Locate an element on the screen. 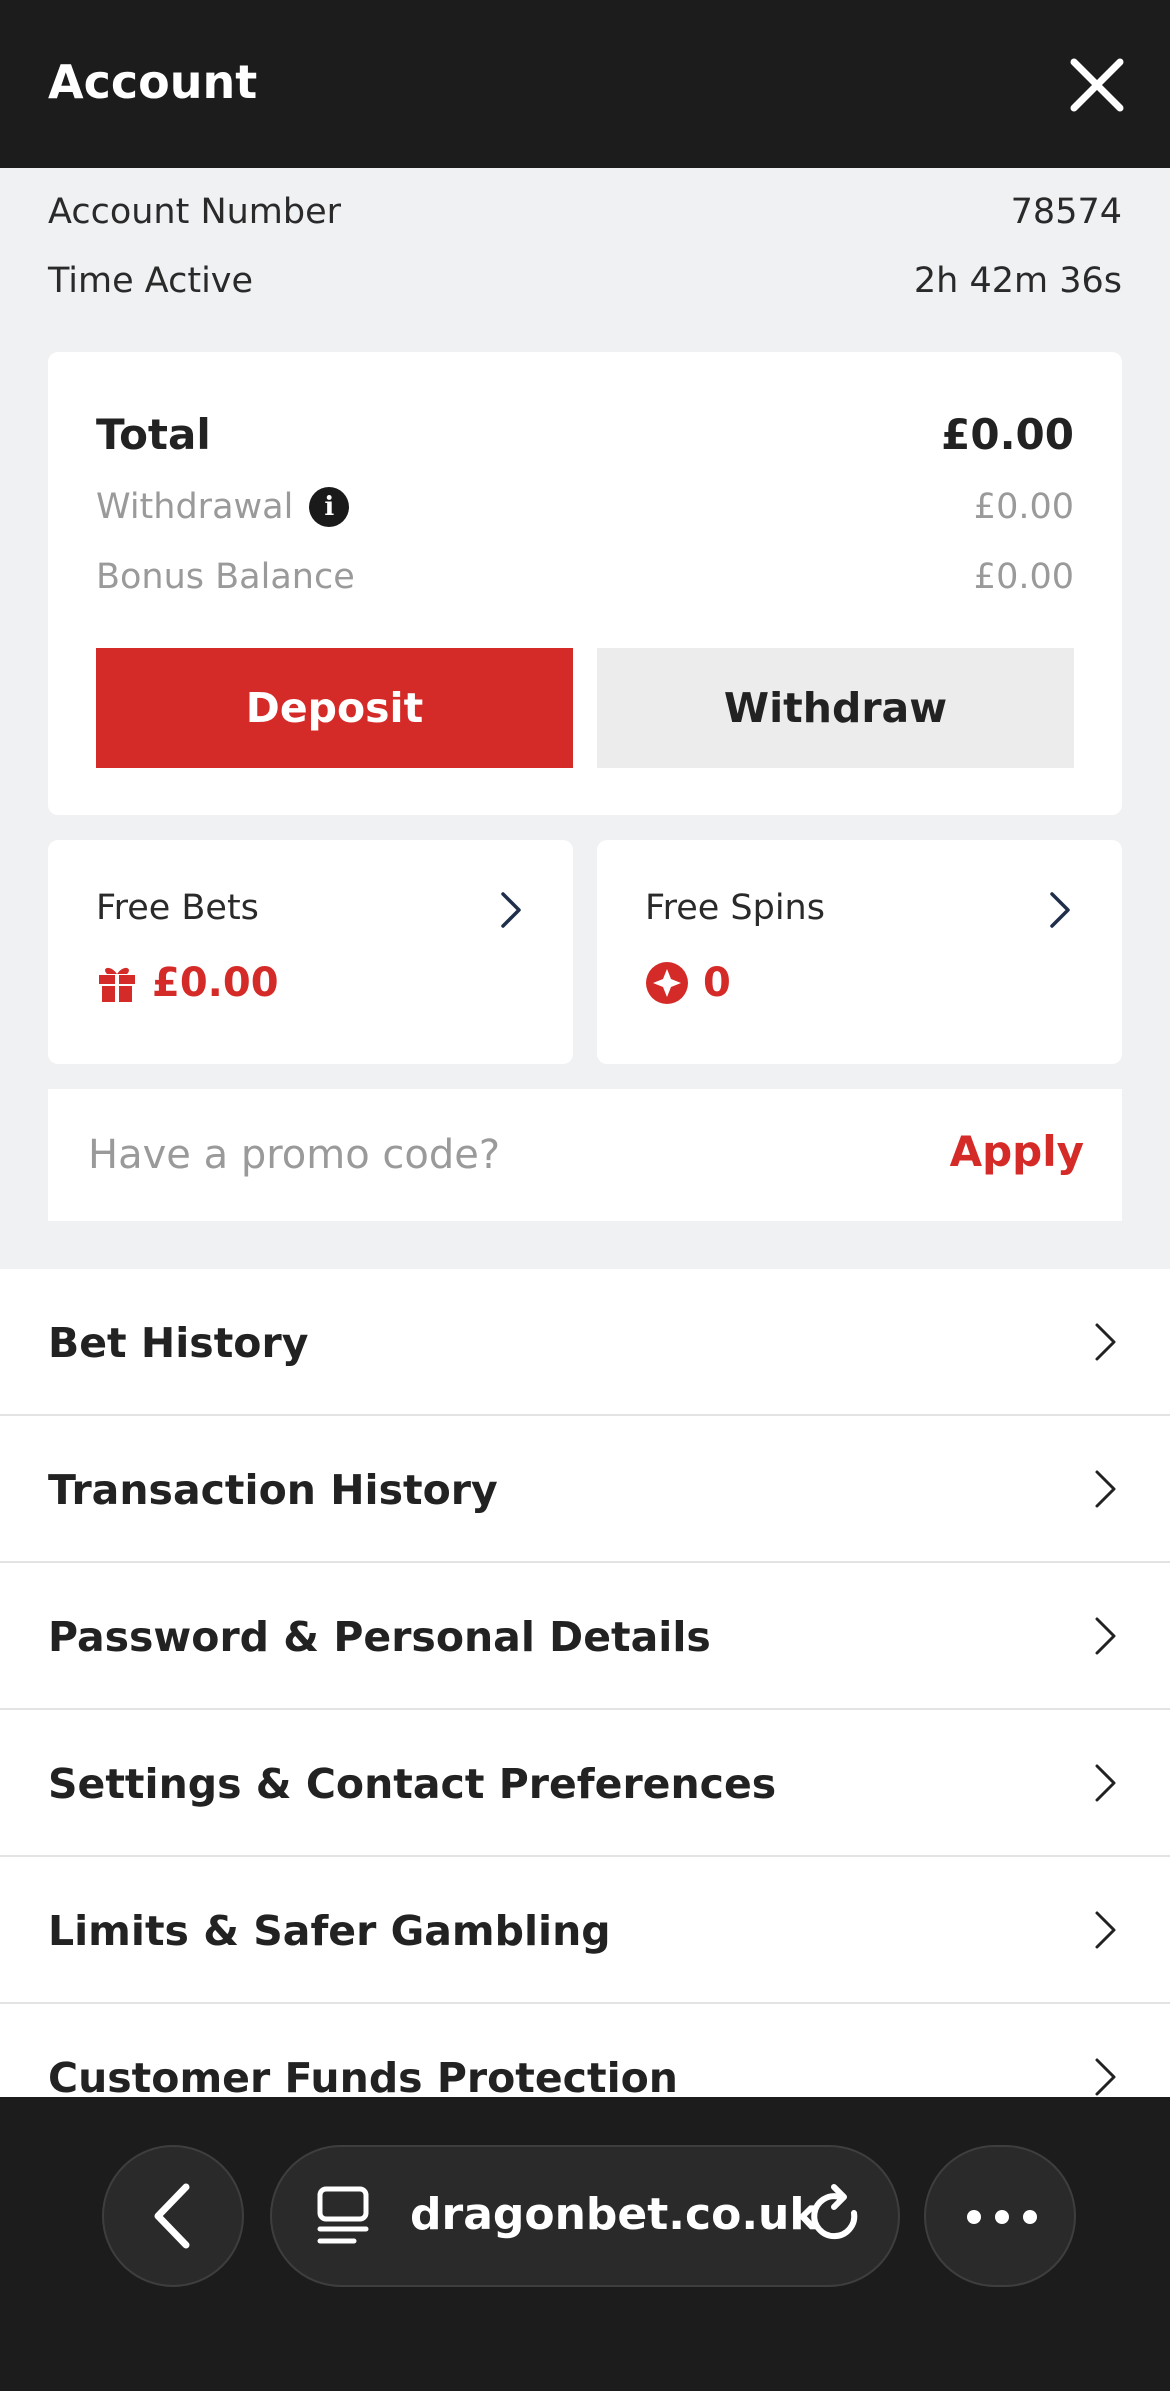  withdrawal-value: £0.00 is located at coordinates (1023, 507).